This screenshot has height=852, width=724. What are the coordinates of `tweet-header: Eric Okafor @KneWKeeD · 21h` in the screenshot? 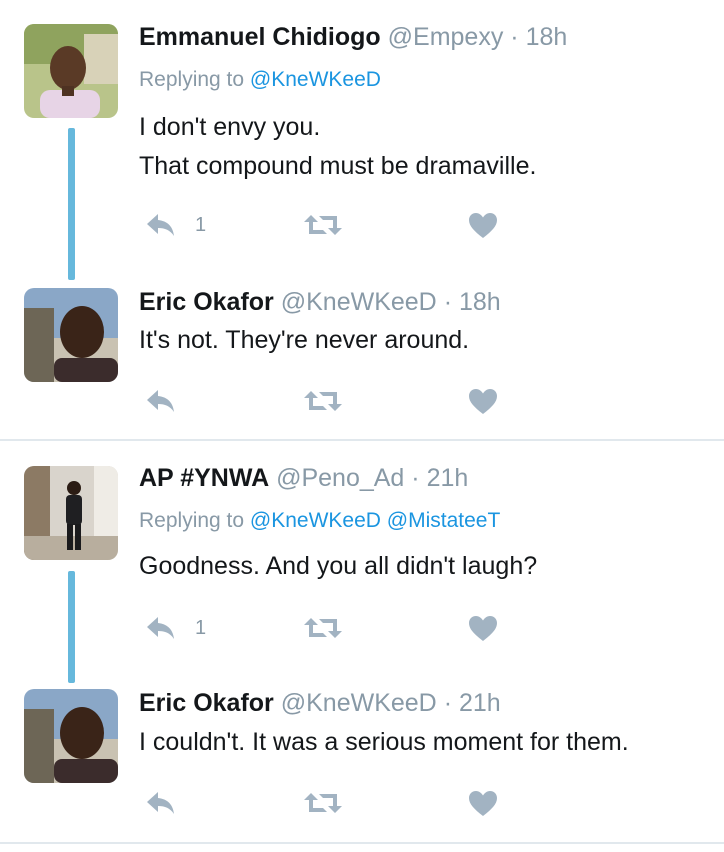 It's located at (320, 703).